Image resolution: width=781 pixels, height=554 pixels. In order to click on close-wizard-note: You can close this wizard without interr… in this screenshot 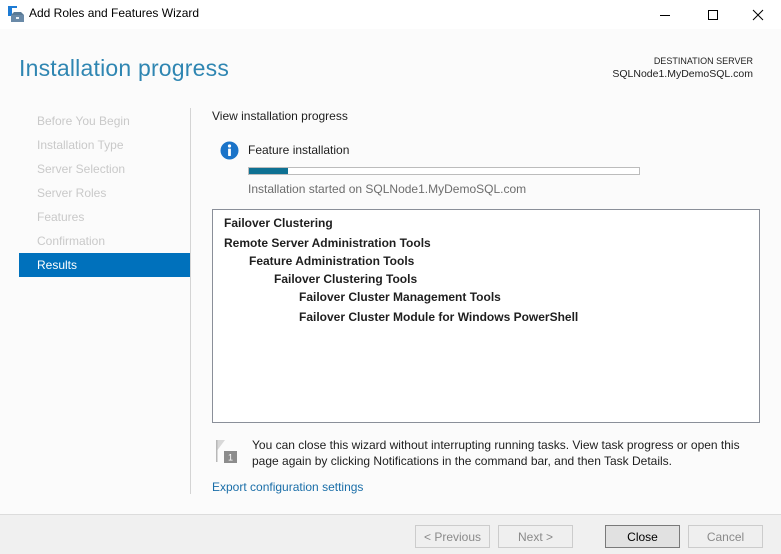, I will do `click(496, 453)`.